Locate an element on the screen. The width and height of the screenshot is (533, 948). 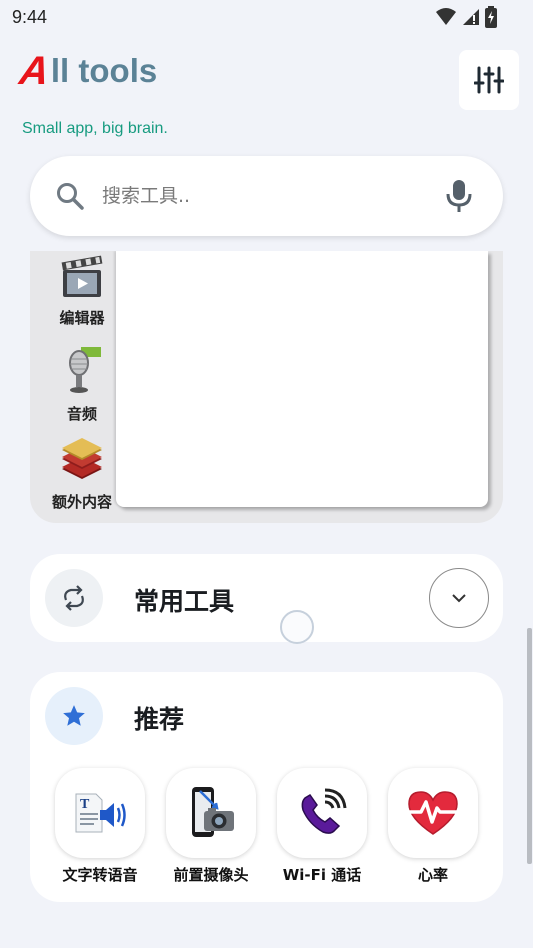
repeat-icon is located at coordinates (74, 598).